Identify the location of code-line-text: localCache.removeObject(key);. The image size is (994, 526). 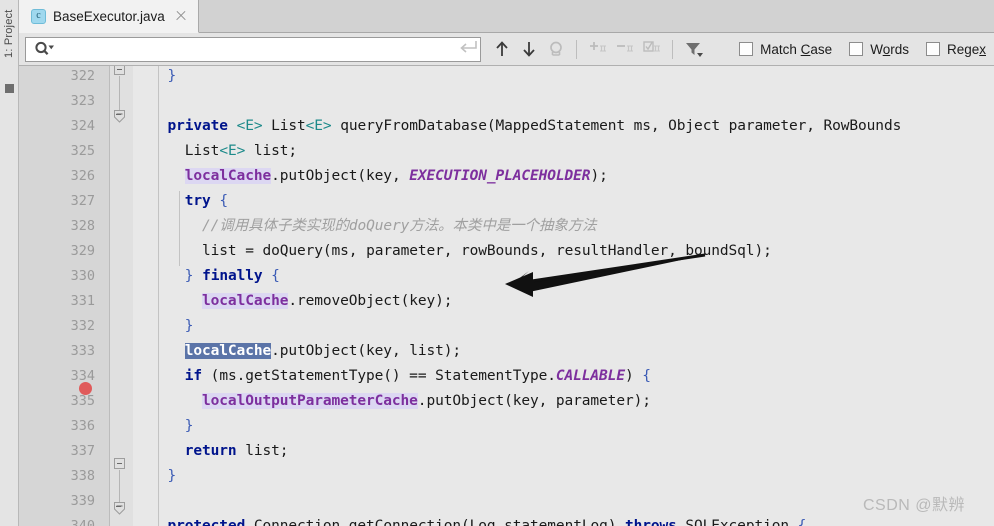
(327, 301).